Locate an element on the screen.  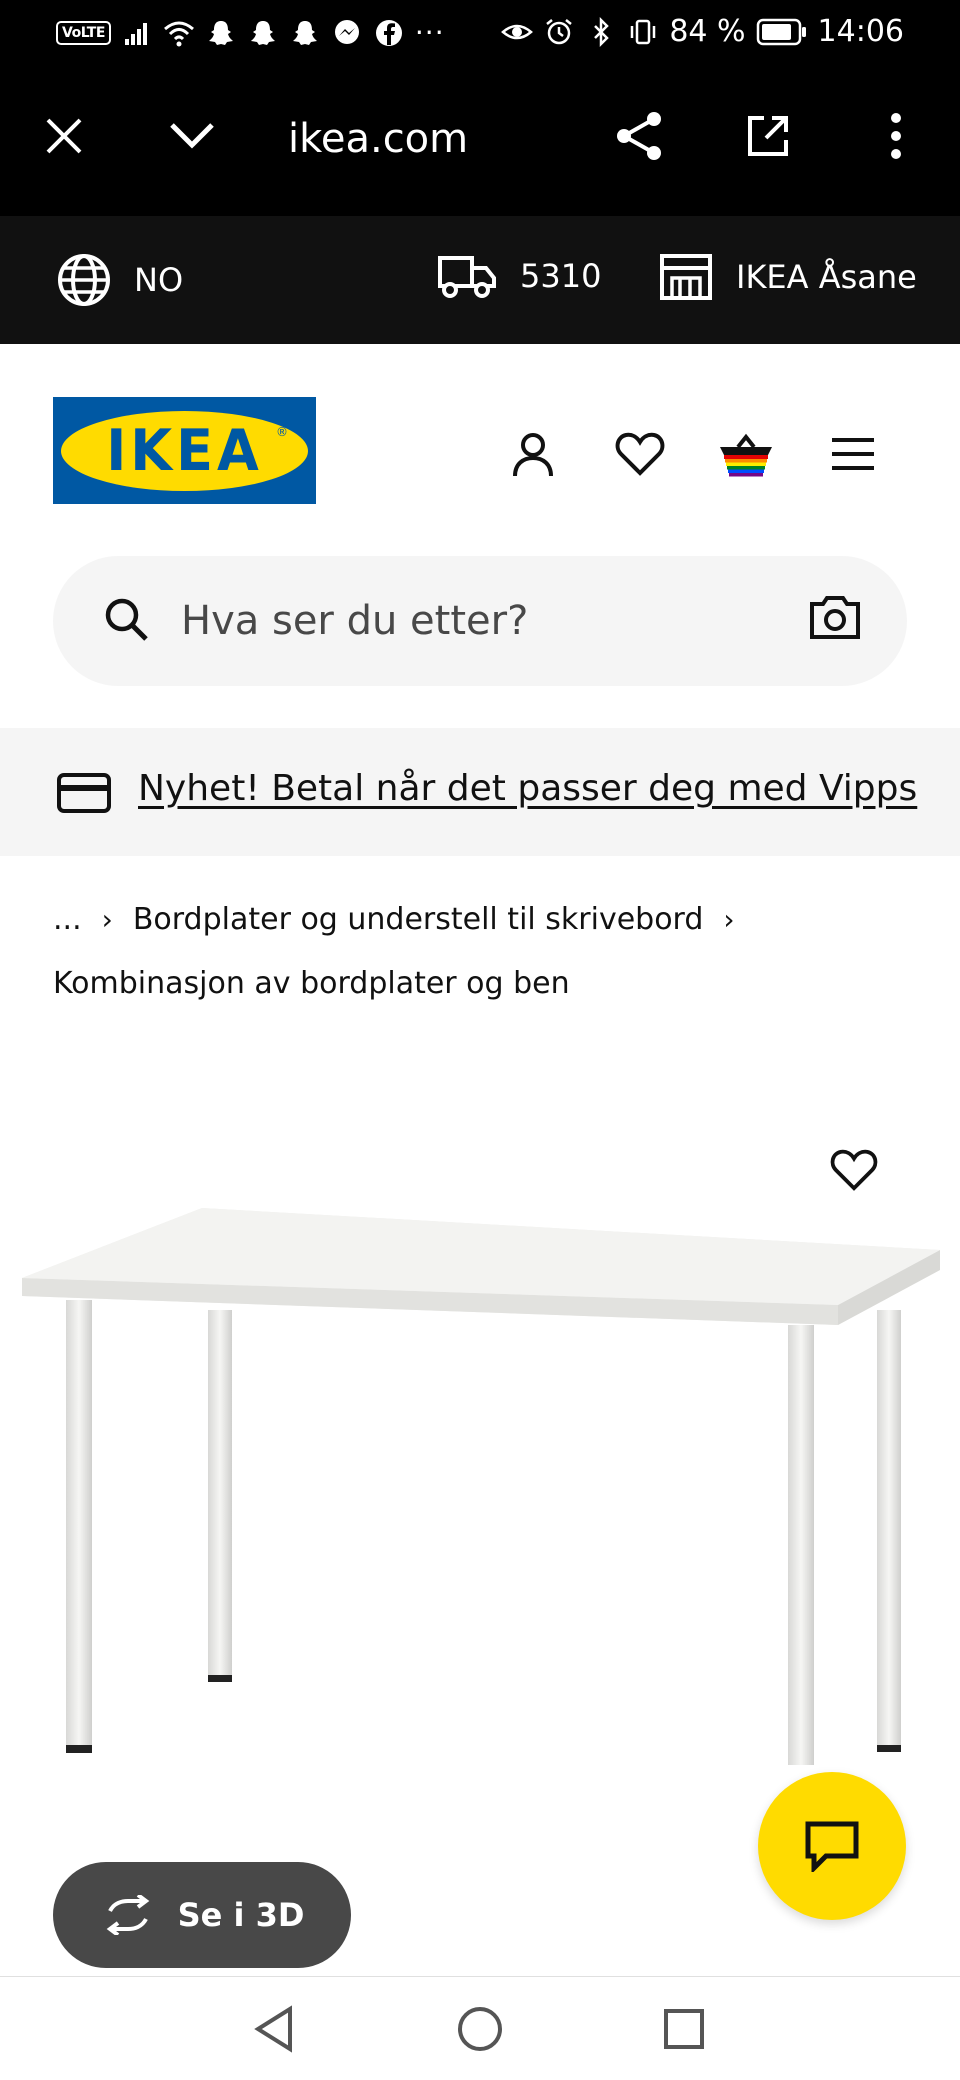
recents-button is located at coordinates (684, 2029).